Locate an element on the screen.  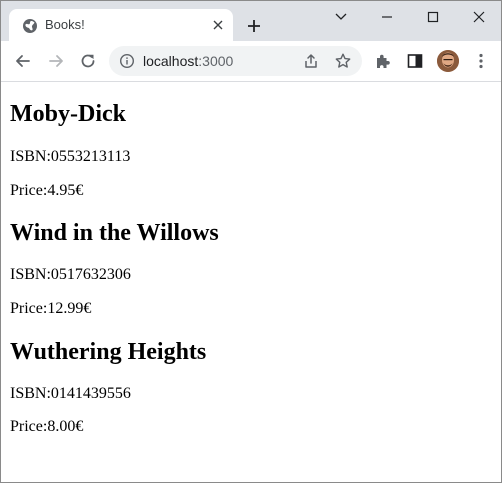
minimize-icon is located at coordinates (387, 17).